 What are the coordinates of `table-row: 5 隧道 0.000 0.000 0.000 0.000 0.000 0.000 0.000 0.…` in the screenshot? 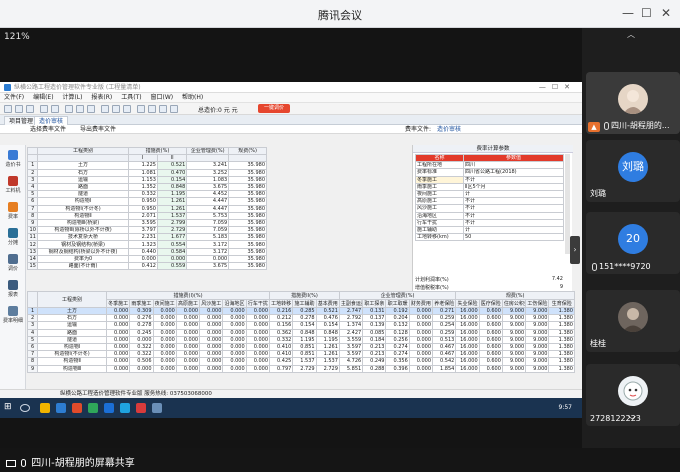 It's located at (300, 339).